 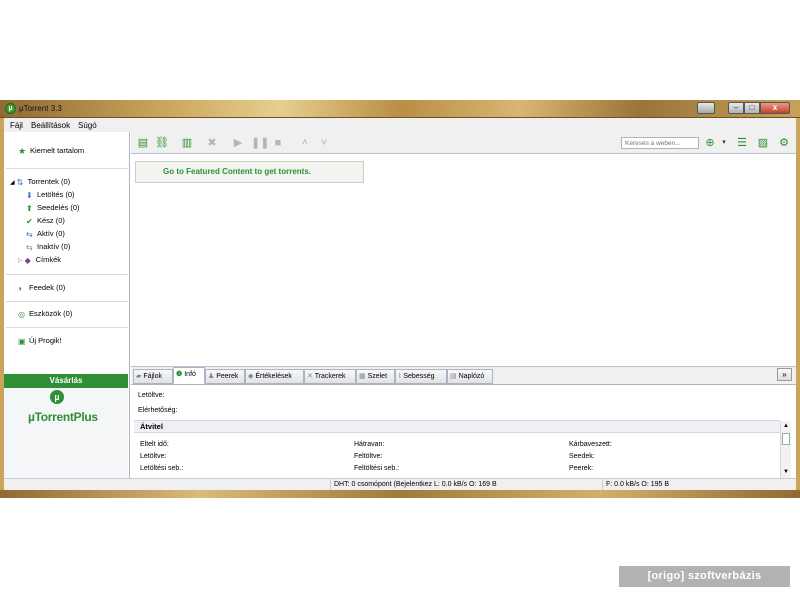 What do you see at coordinates (724, 143) in the screenshot?
I see `chevron-down-icon: ▾` at bounding box center [724, 143].